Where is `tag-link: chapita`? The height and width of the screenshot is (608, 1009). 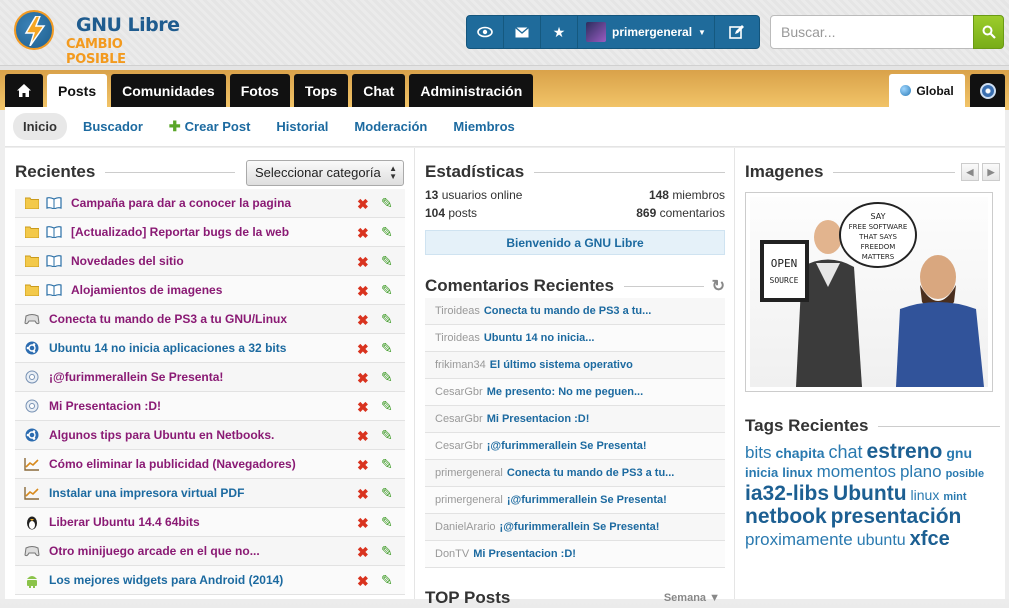
tag-link: chapita is located at coordinates (799, 453).